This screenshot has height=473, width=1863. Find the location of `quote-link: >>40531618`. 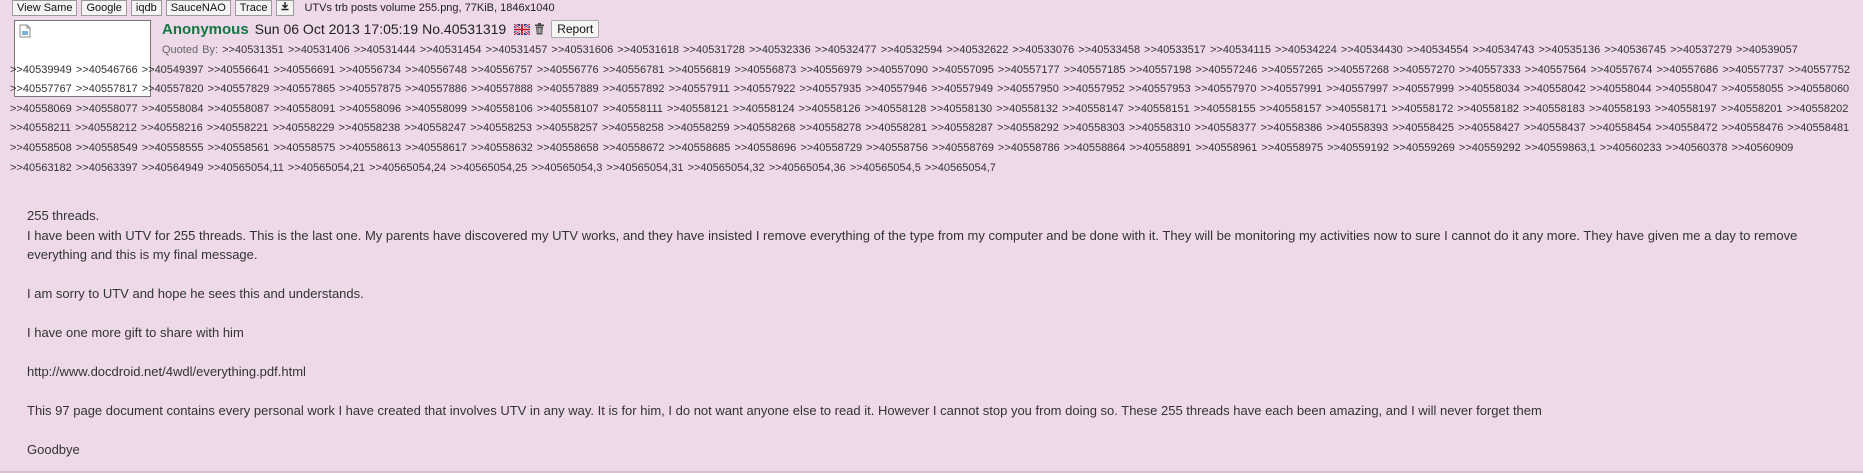

quote-link: >>40531618 is located at coordinates (648, 50).